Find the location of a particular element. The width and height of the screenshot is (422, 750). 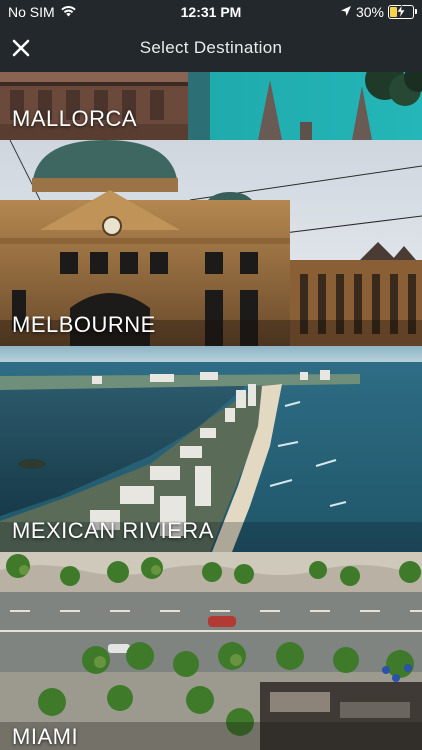

destination-label: MIAMI is located at coordinates (45, 736).